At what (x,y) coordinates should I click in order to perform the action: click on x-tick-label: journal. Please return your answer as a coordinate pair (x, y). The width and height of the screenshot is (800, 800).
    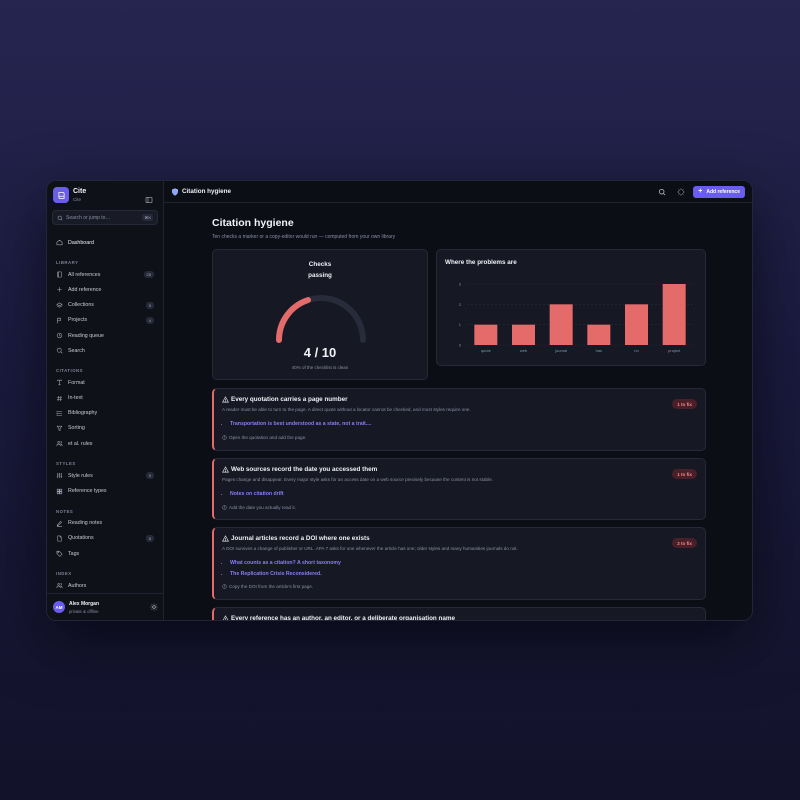
    Looking at the image, I should click on (560, 350).